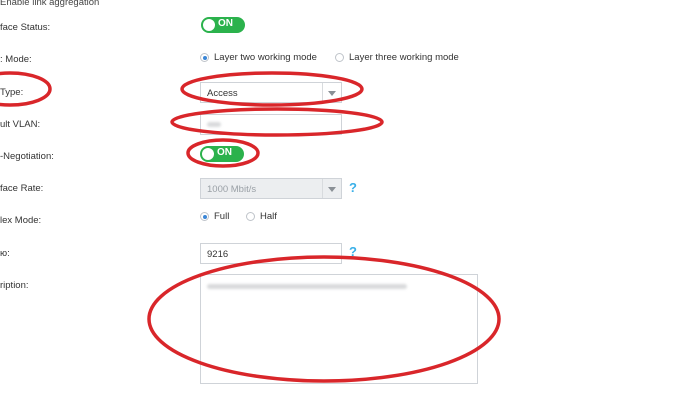 This screenshot has width=684, height=405. Describe the element at coordinates (14, 285) in the screenshot. I see `description-label: ription:` at that location.